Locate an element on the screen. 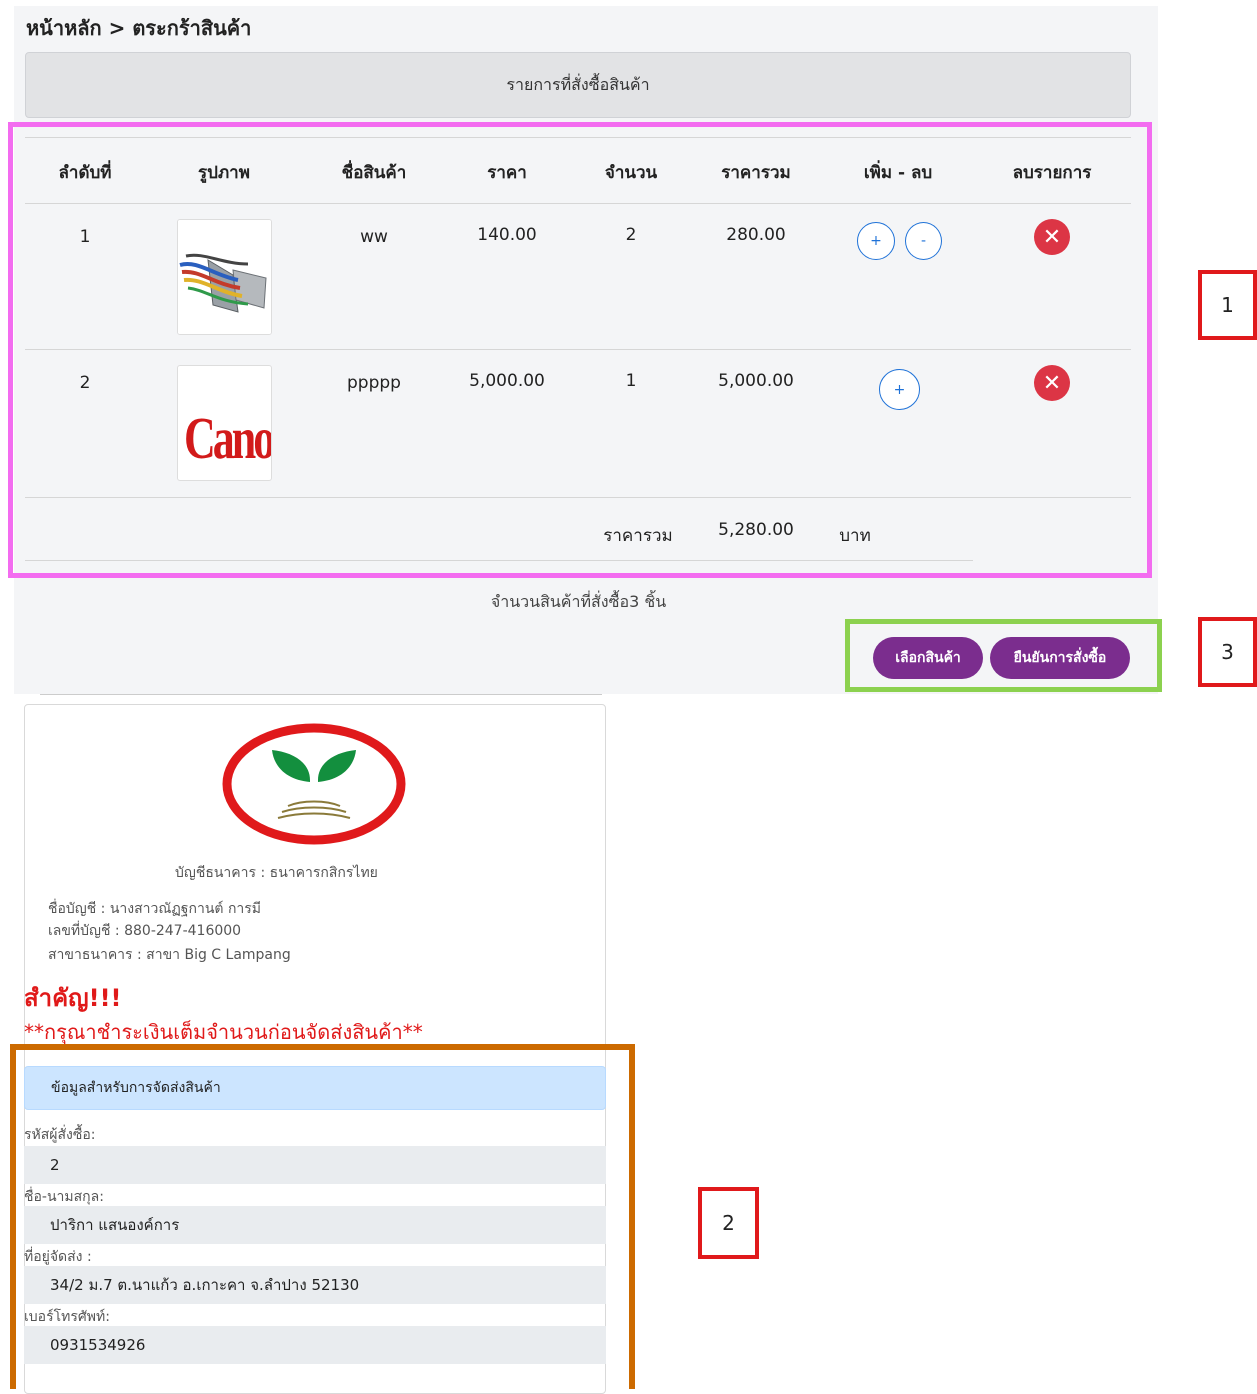  annotation-label-1-text: 1 is located at coordinates (1227, 305).